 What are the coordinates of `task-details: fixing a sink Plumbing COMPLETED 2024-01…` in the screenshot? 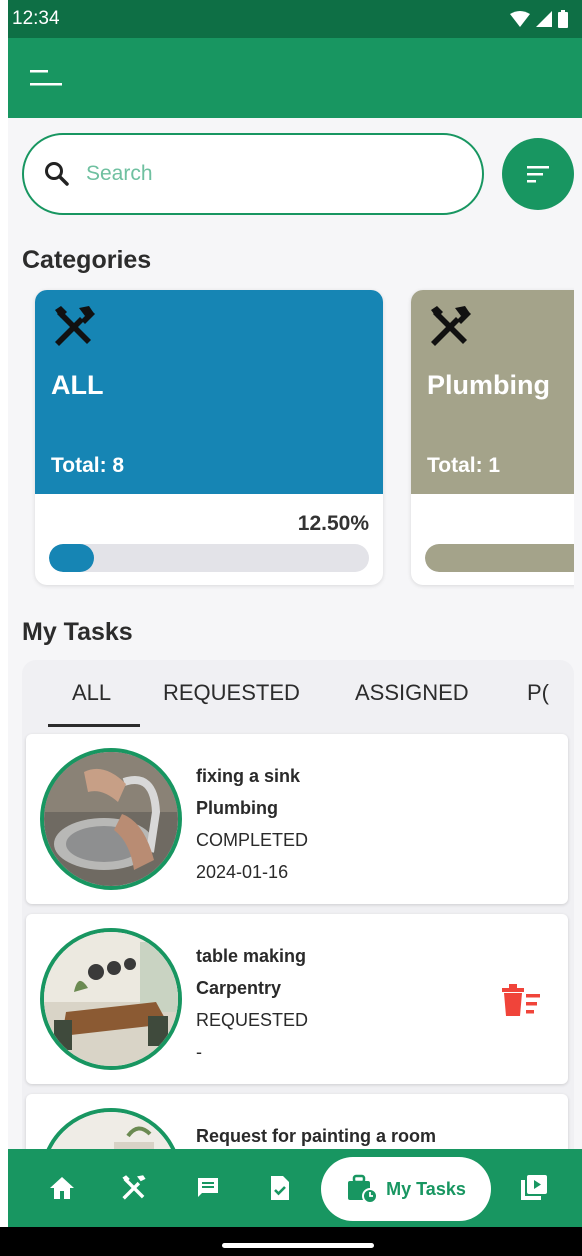 It's located at (252, 824).